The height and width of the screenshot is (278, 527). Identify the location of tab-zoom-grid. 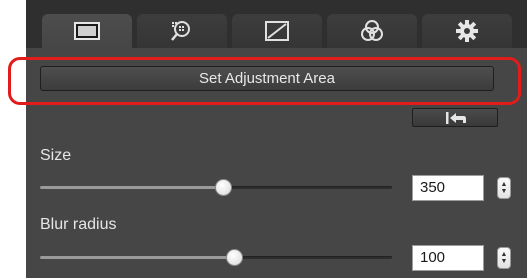
(182, 31).